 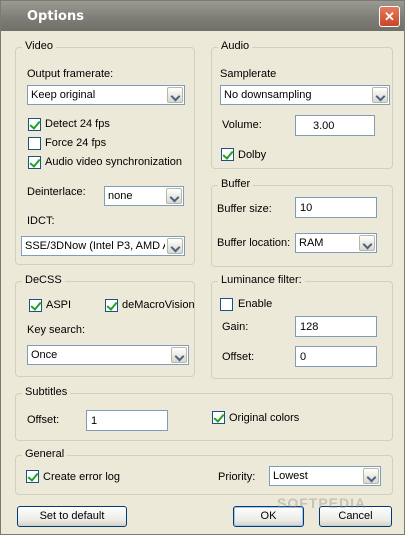 I want to click on luminance-offset-label: Offset:, so click(x=238, y=357).